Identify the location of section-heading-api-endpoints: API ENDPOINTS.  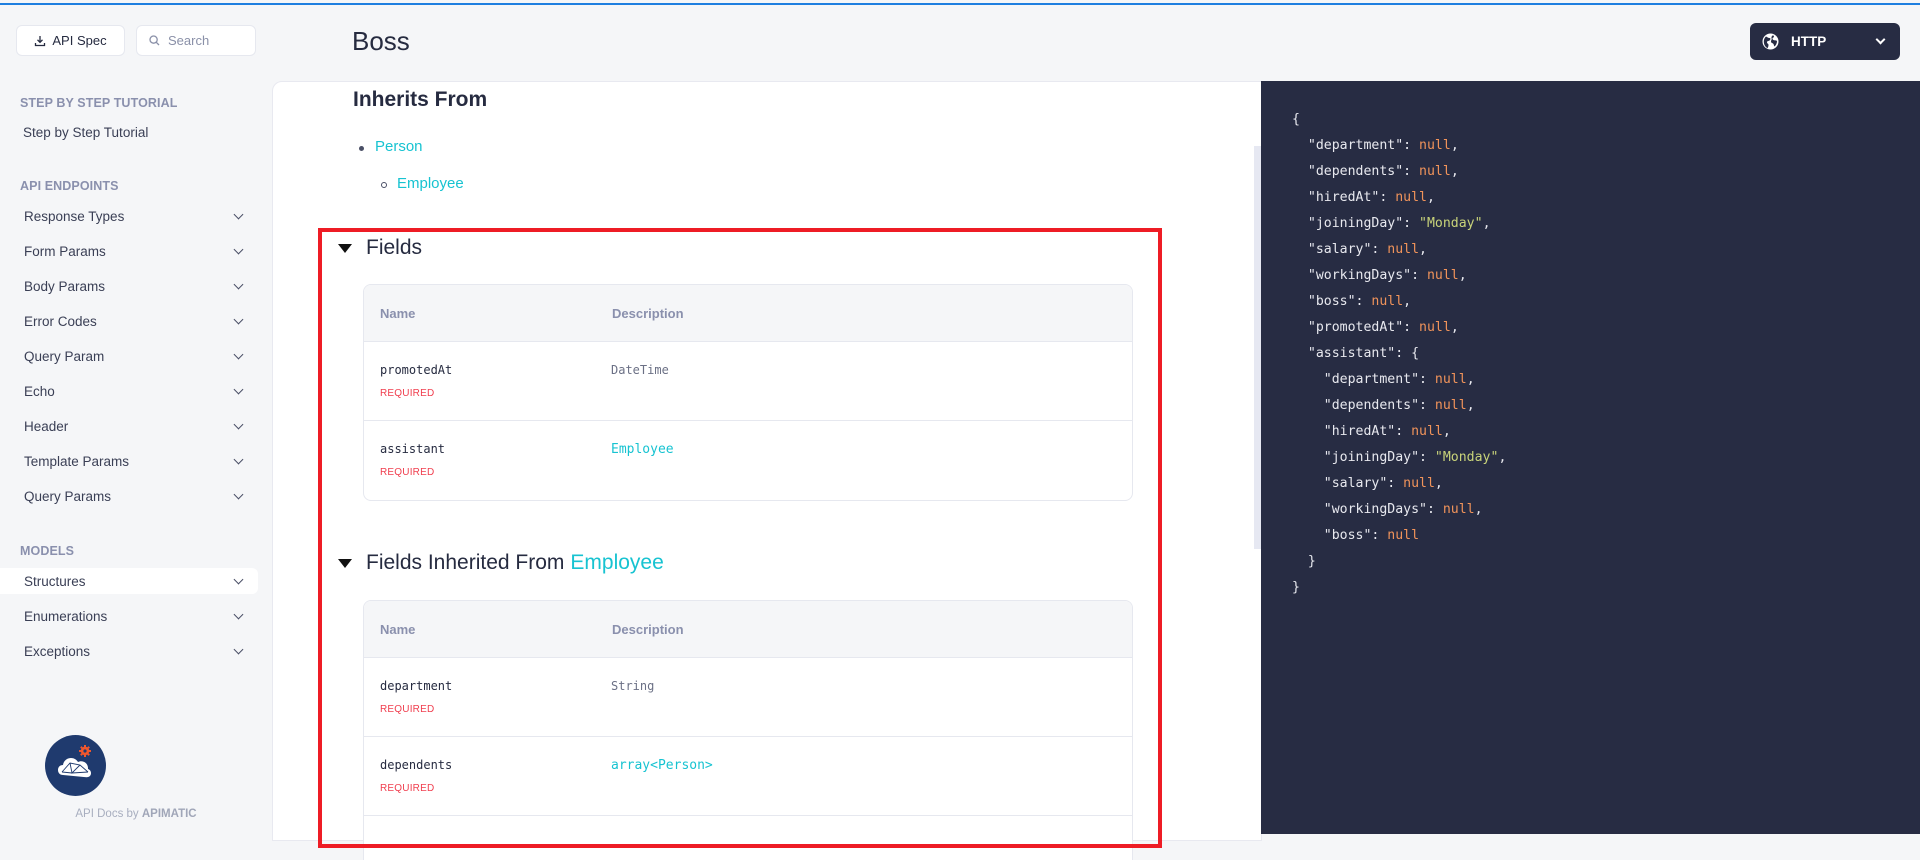
(69, 186).